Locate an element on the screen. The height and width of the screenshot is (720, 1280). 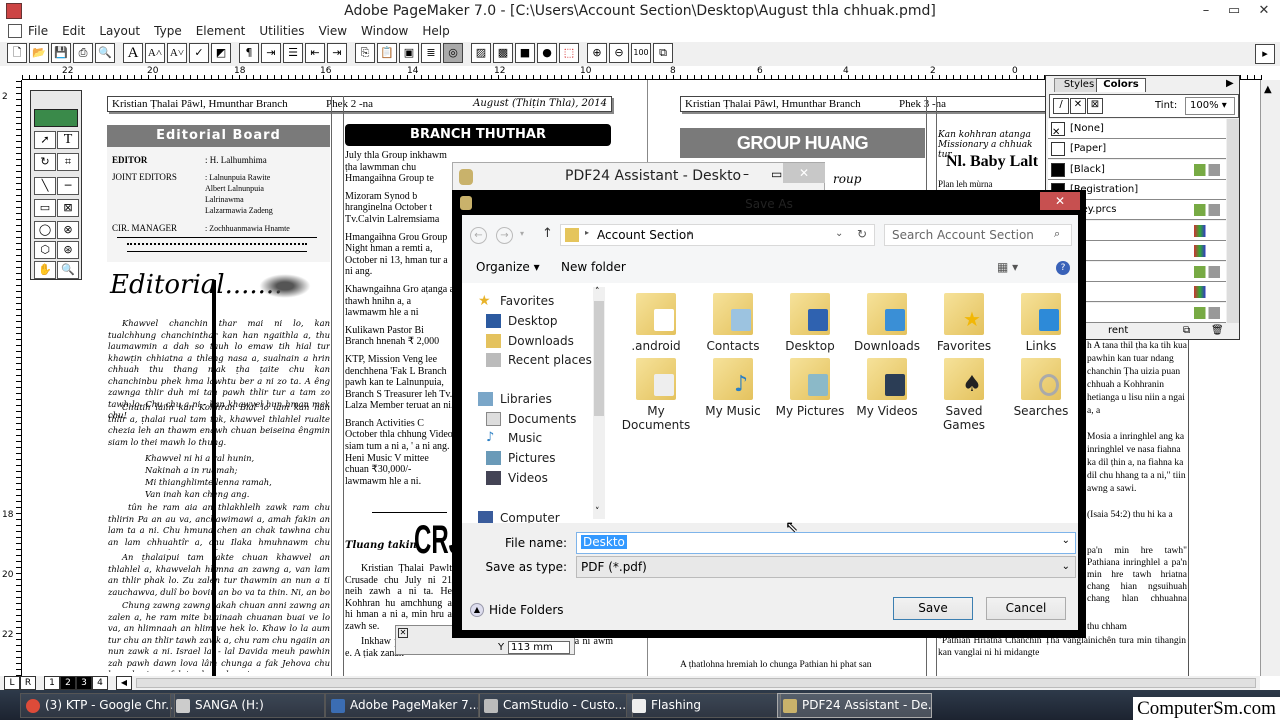
document-menu-icon is located at coordinates (15, 31).